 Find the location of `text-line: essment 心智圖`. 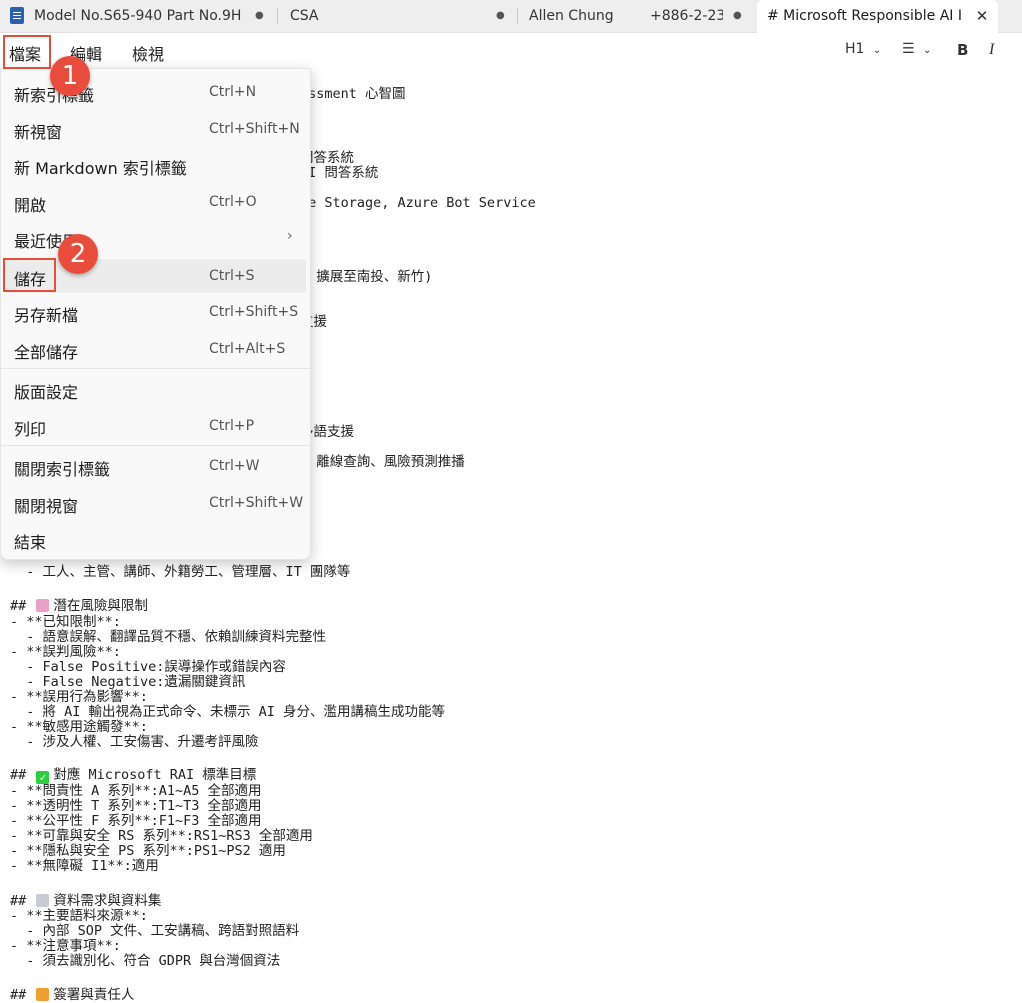

text-line: essment 心智圖 is located at coordinates (353, 94).